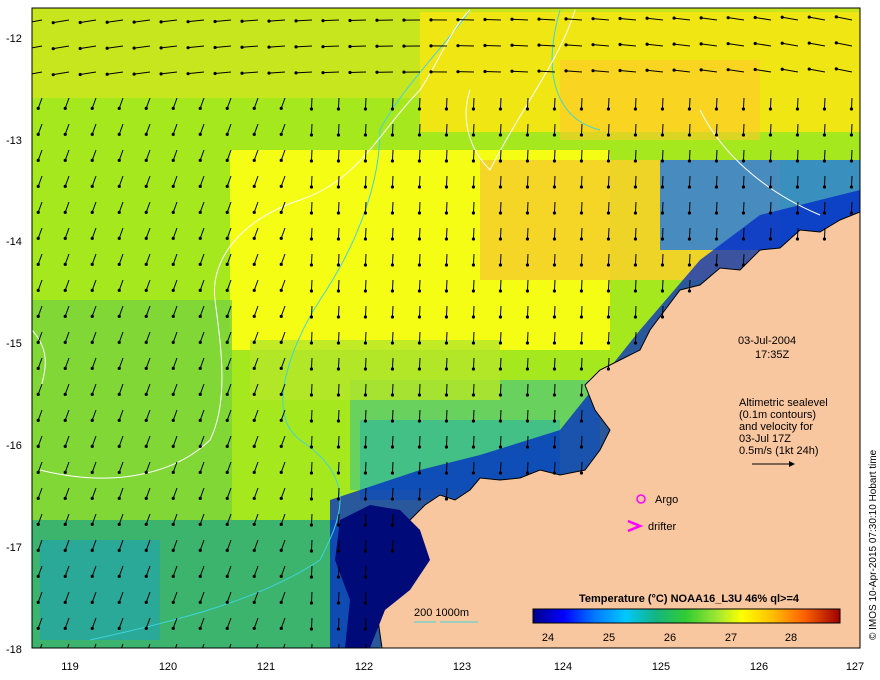  I want to click on lat-tick-label: -15, so click(14, 344).